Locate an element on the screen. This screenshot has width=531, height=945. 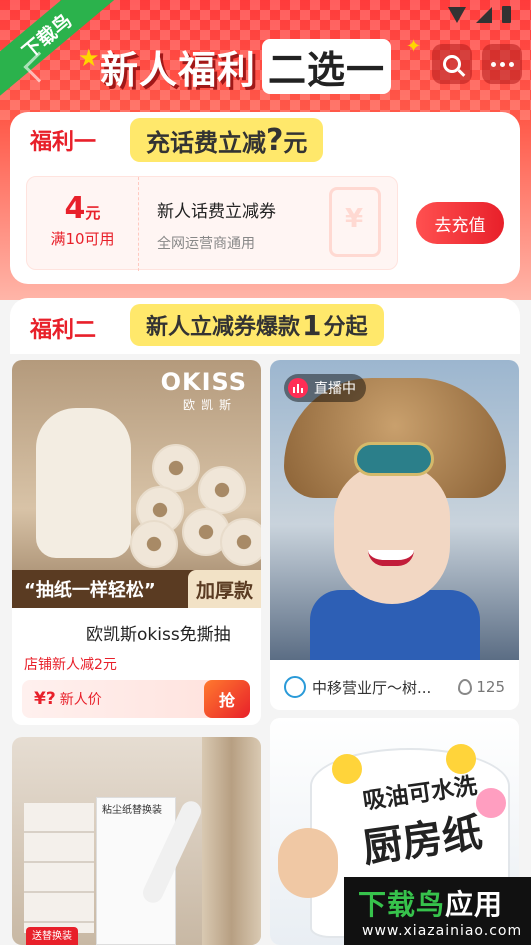
benefit-two-card: 福利二 新人立减券爆款 1 分起 is located at coordinates (265, 326).